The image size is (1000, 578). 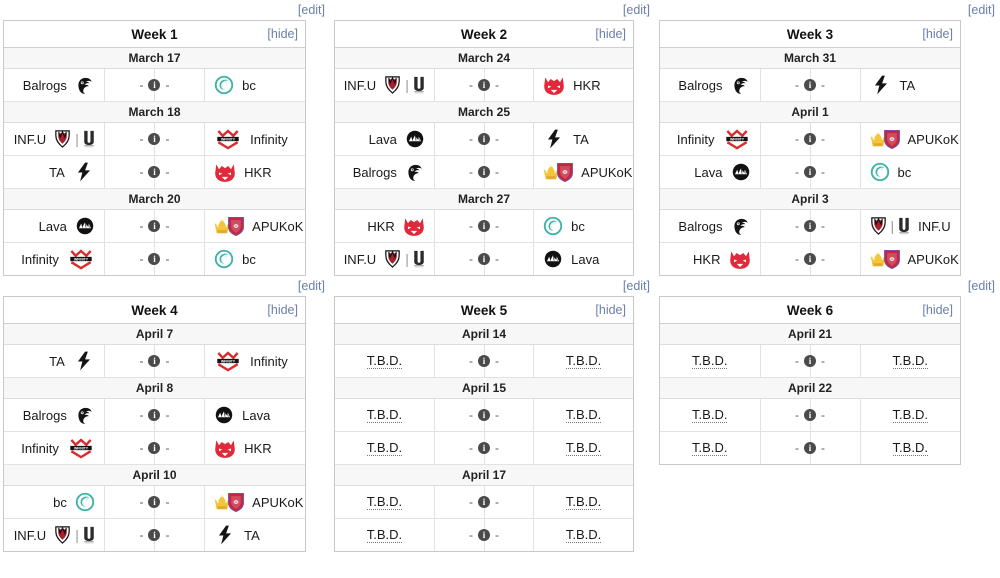 I want to click on match-row: HKR -i- bc, so click(x=484, y=226).